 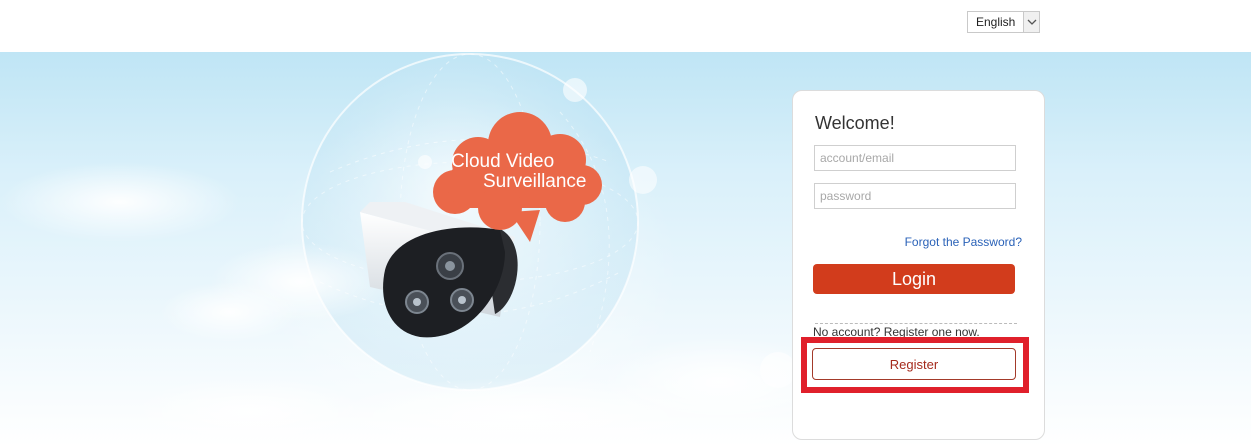 I want to click on chevron-down-icon, so click(x=1031, y=22).